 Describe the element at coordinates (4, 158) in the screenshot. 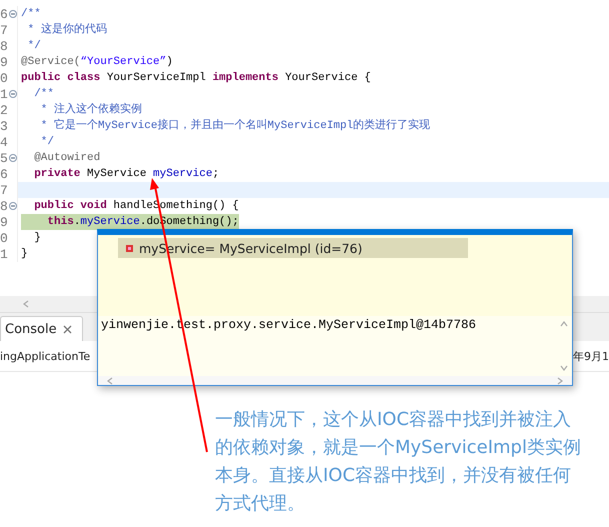

I see `line-number: 5` at that location.